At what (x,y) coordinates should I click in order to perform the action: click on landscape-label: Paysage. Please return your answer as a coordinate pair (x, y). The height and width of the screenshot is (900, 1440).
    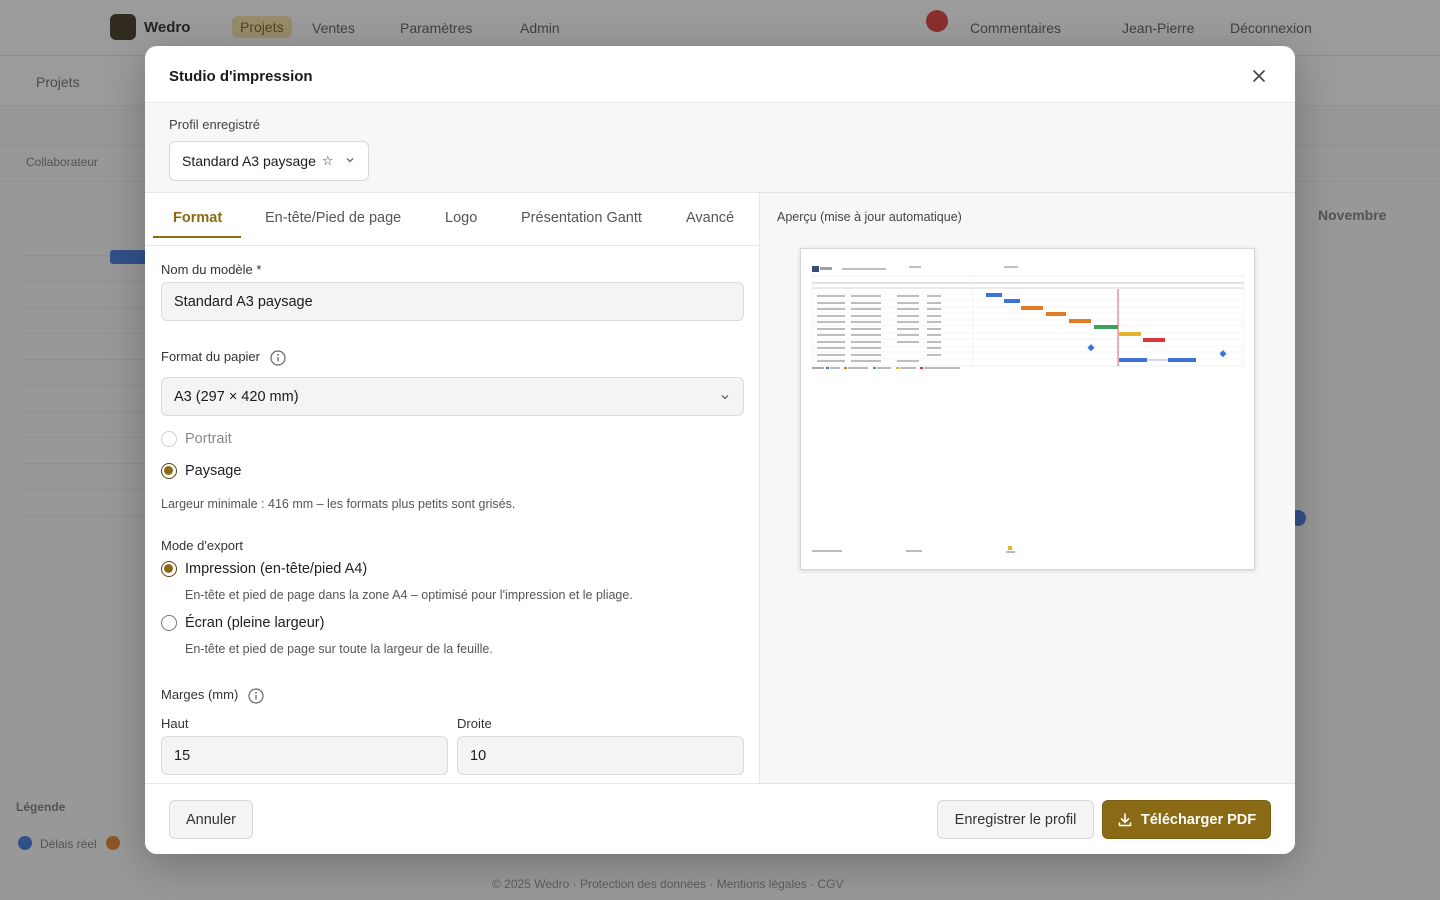
    Looking at the image, I should click on (213, 471).